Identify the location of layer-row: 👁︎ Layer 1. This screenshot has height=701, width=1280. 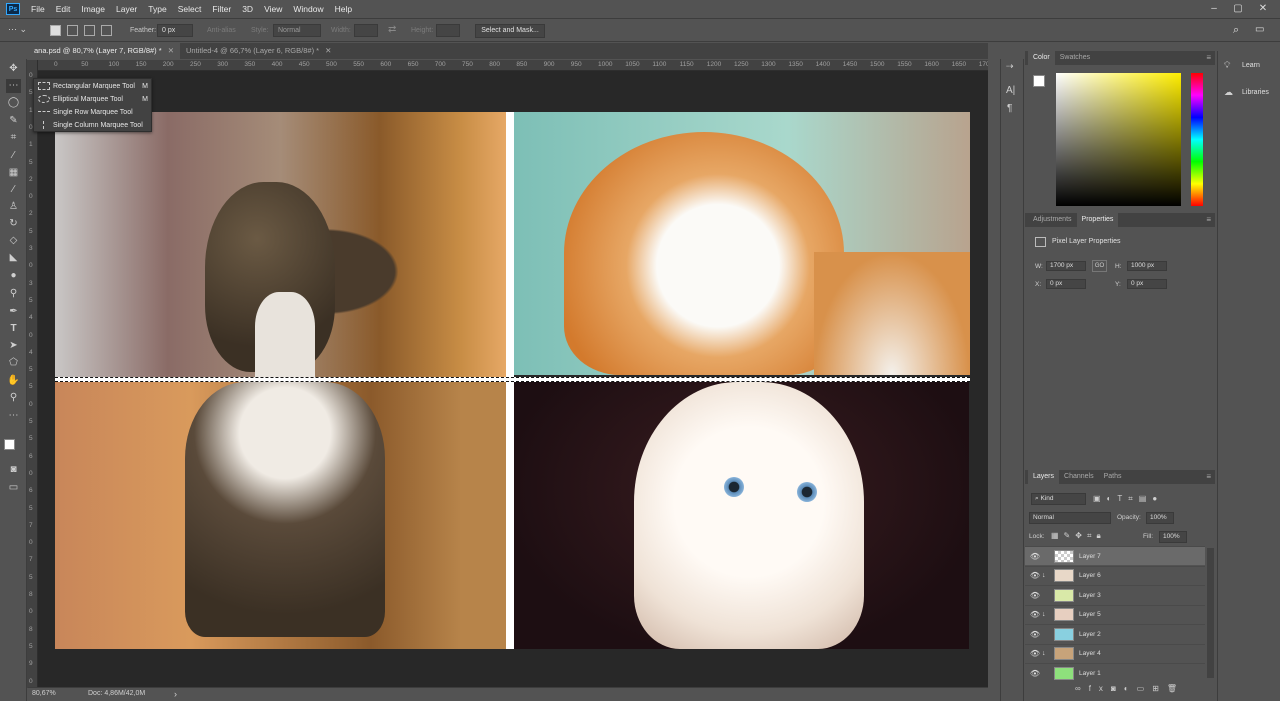
(1115, 672).